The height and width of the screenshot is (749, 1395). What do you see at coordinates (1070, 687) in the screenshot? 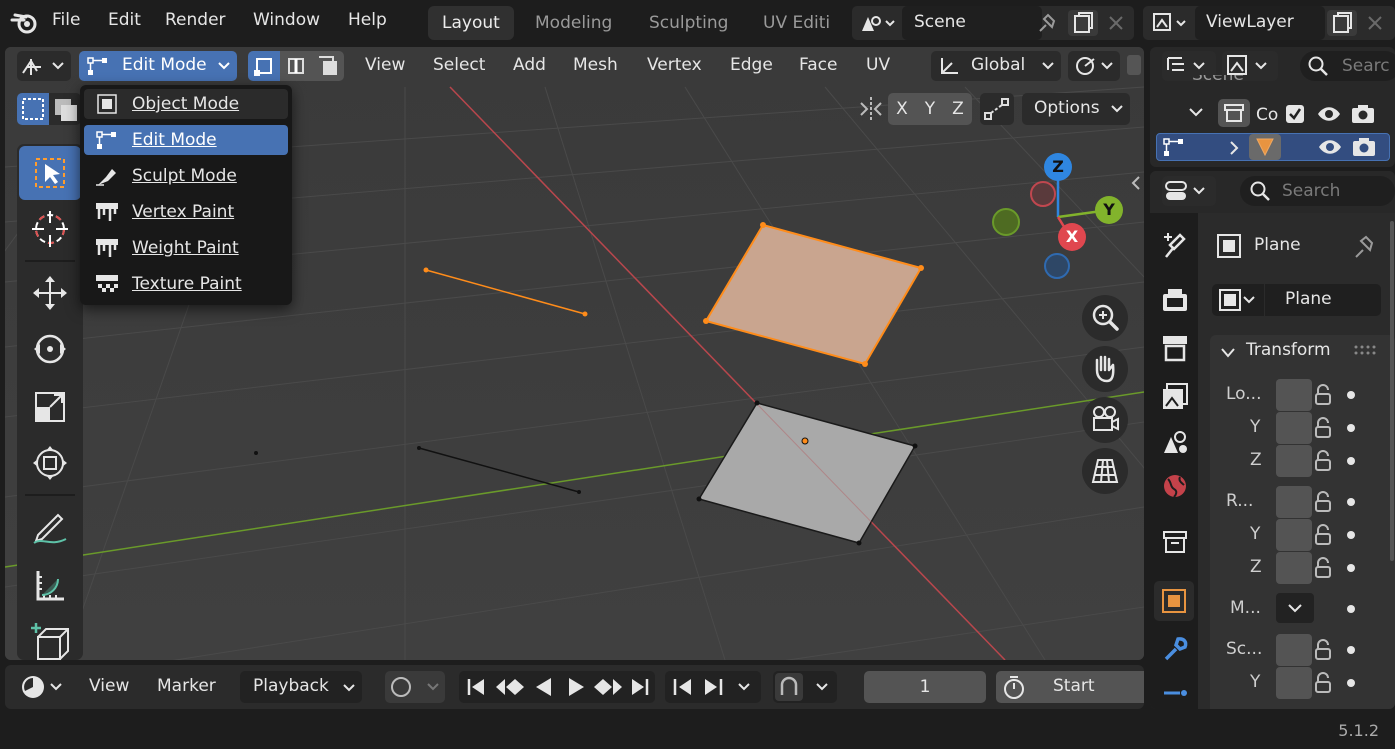
I see `frame-start-field: Start` at bounding box center [1070, 687].